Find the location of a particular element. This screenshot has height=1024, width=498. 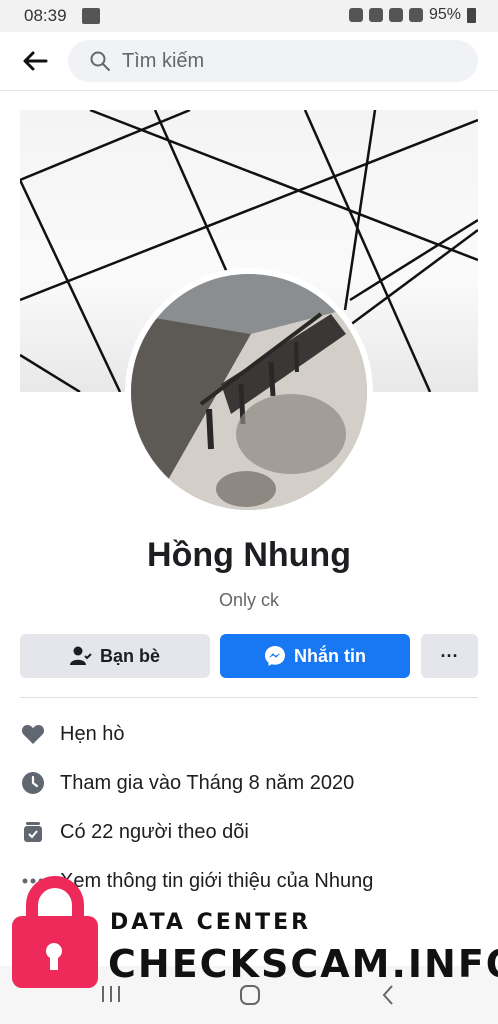

recent-apps-icon is located at coordinates (111, 994).